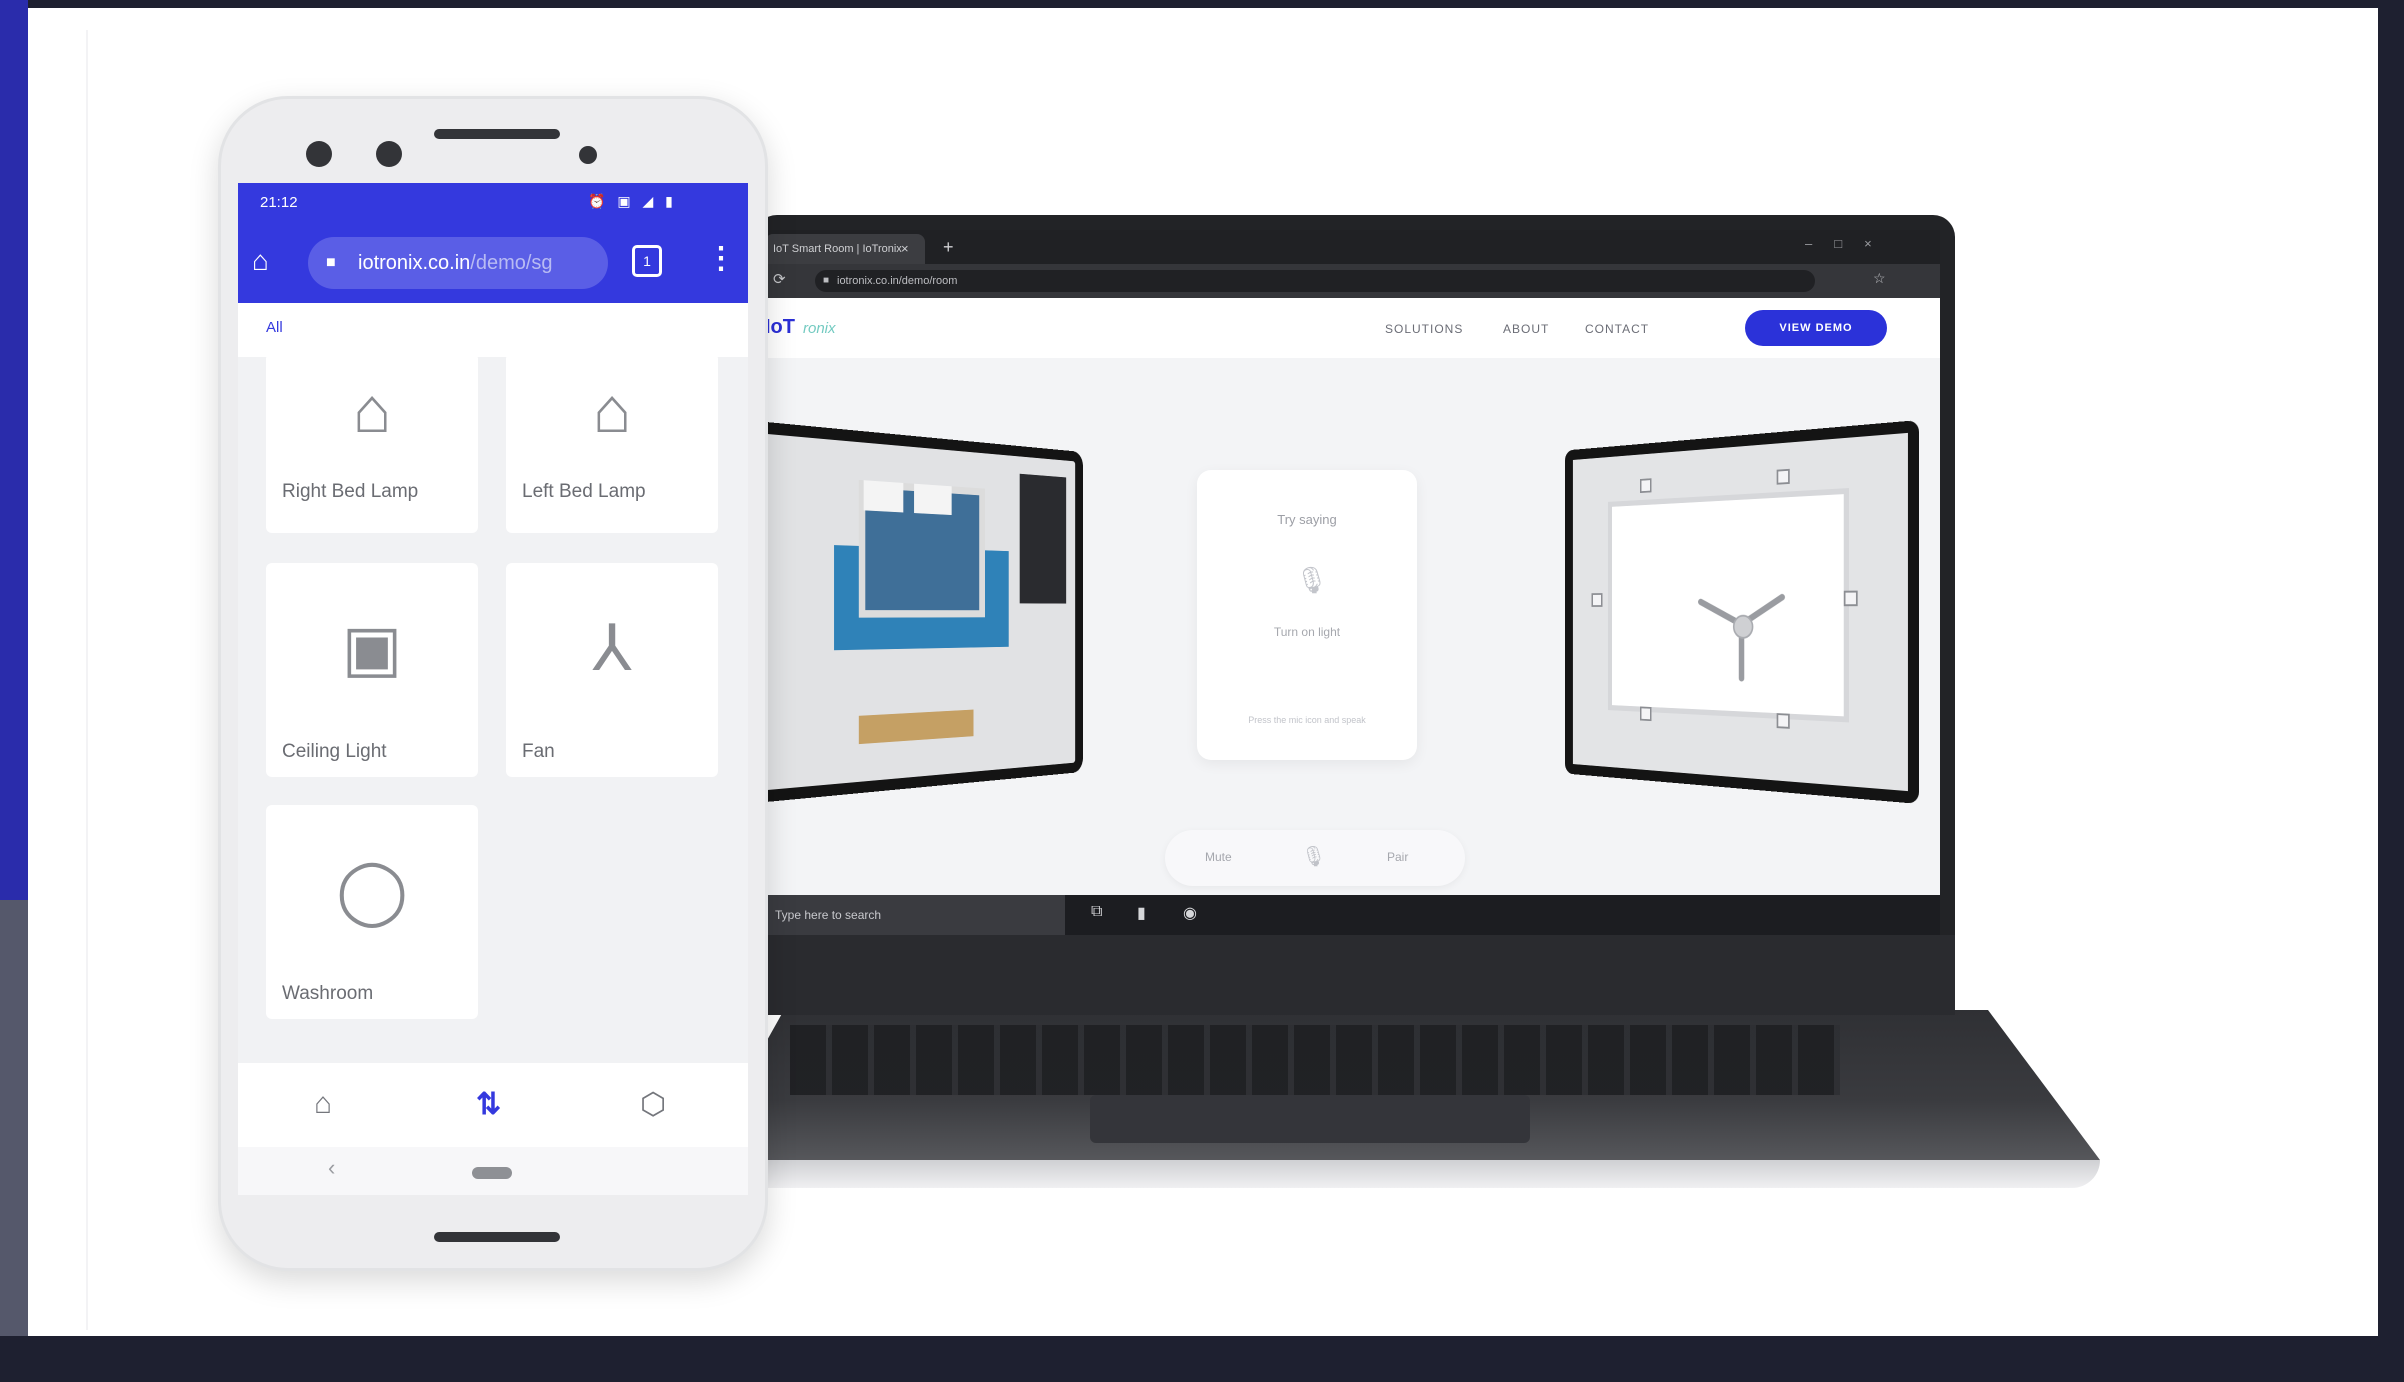 This screenshot has height=1382, width=2404. I want to click on close-icon: ×, so click(905, 249).